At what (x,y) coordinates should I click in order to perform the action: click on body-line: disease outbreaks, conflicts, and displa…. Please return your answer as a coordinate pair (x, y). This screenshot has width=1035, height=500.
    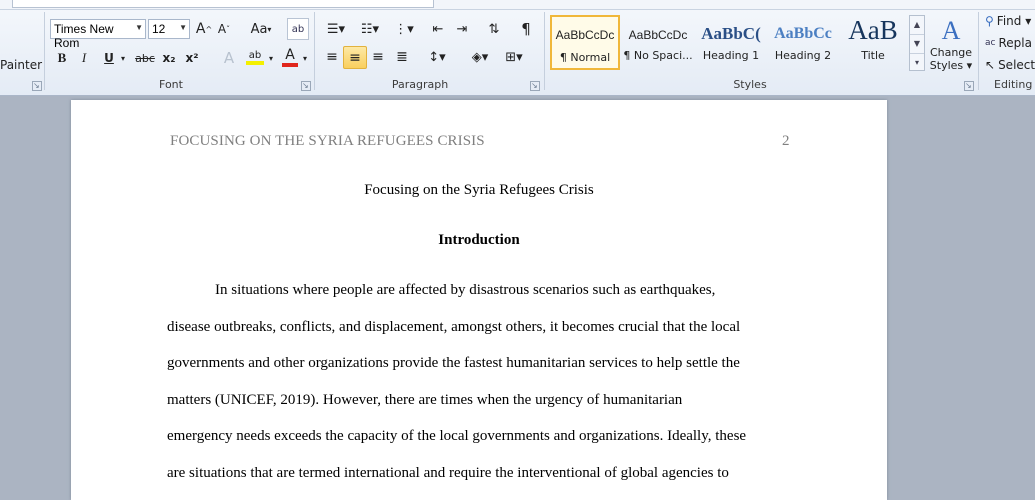
    Looking at the image, I should click on (454, 327).